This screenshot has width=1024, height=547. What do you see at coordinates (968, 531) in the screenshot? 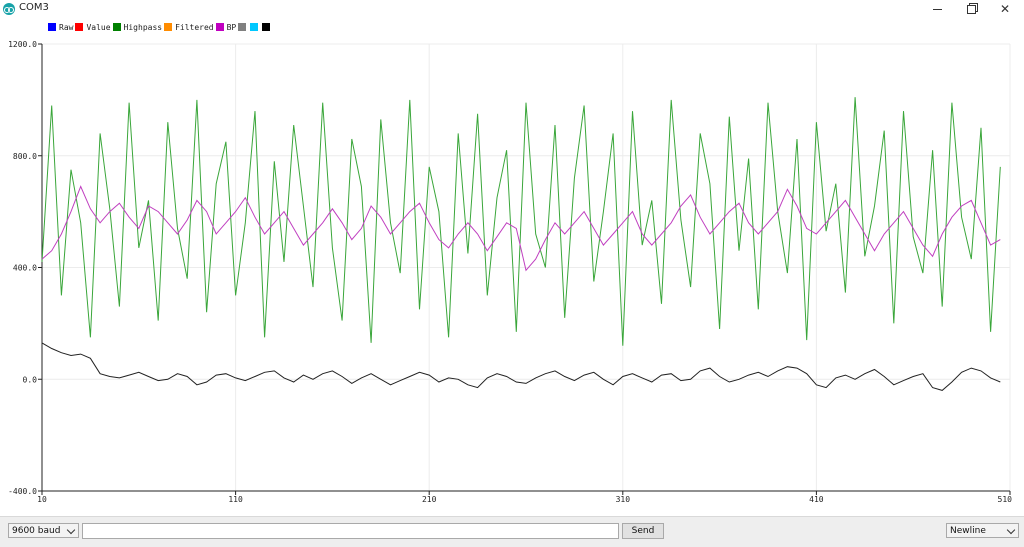
I see `line-ending-value: Newline` at bounding box center [968, 531].